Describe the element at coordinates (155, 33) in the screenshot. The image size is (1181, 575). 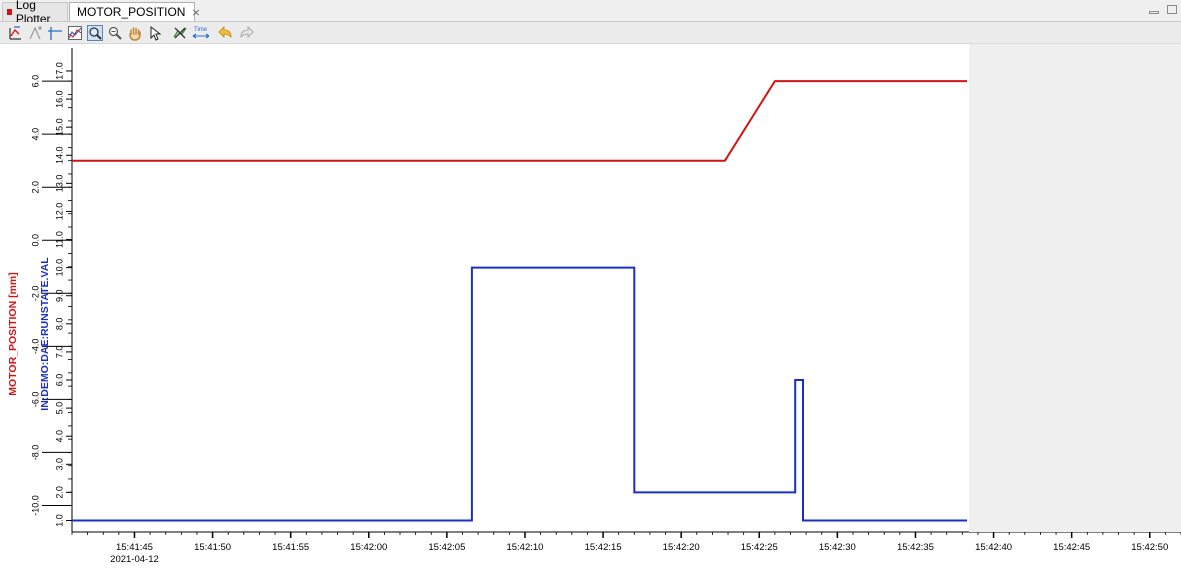
I see `pointer-icon` at that location.